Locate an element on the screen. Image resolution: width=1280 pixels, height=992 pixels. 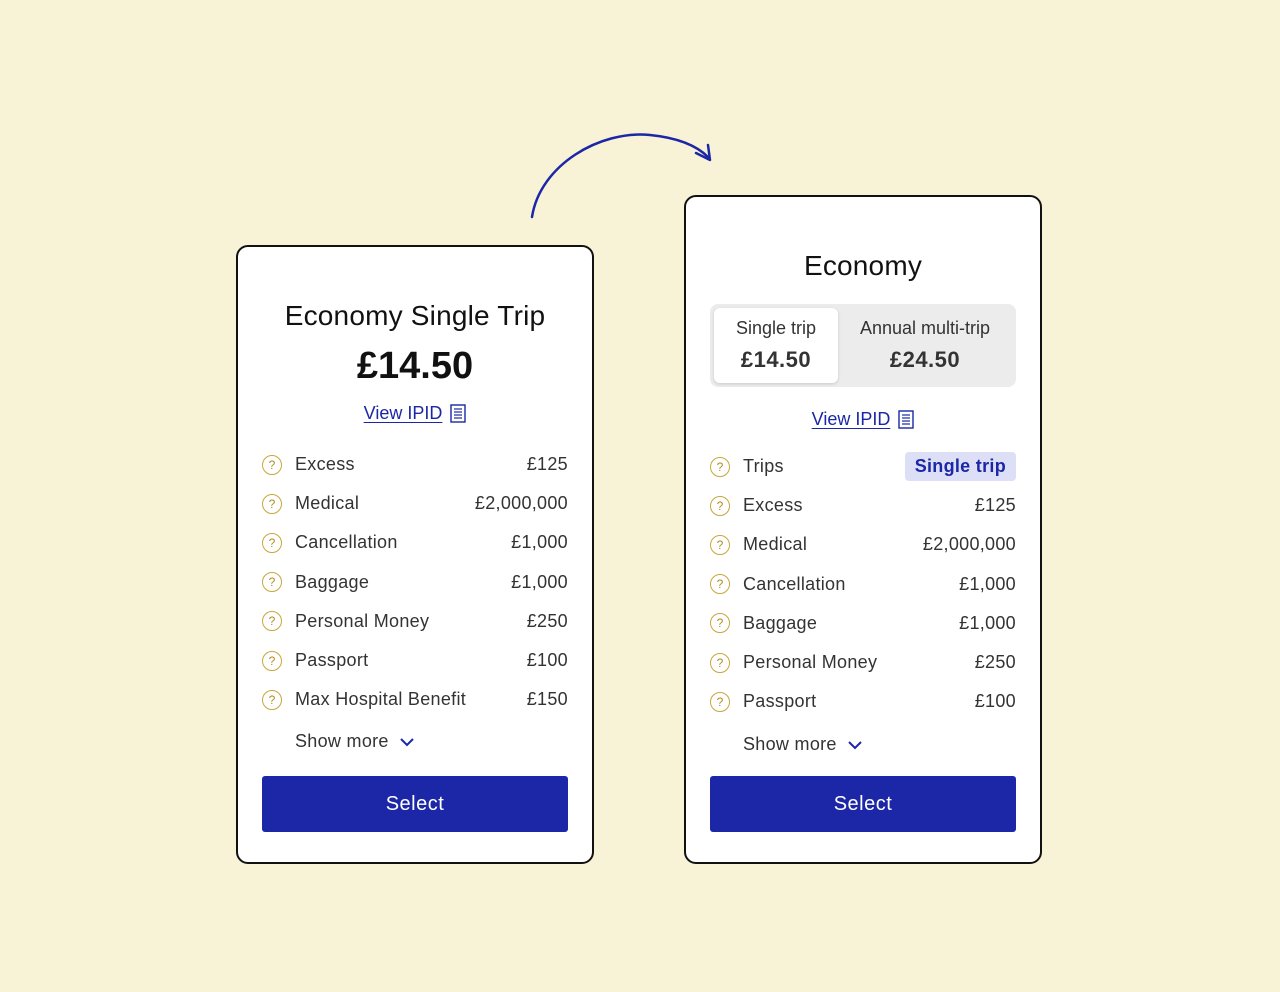
toggle-option-price: £24.50 is located at coordinates (925, 359).